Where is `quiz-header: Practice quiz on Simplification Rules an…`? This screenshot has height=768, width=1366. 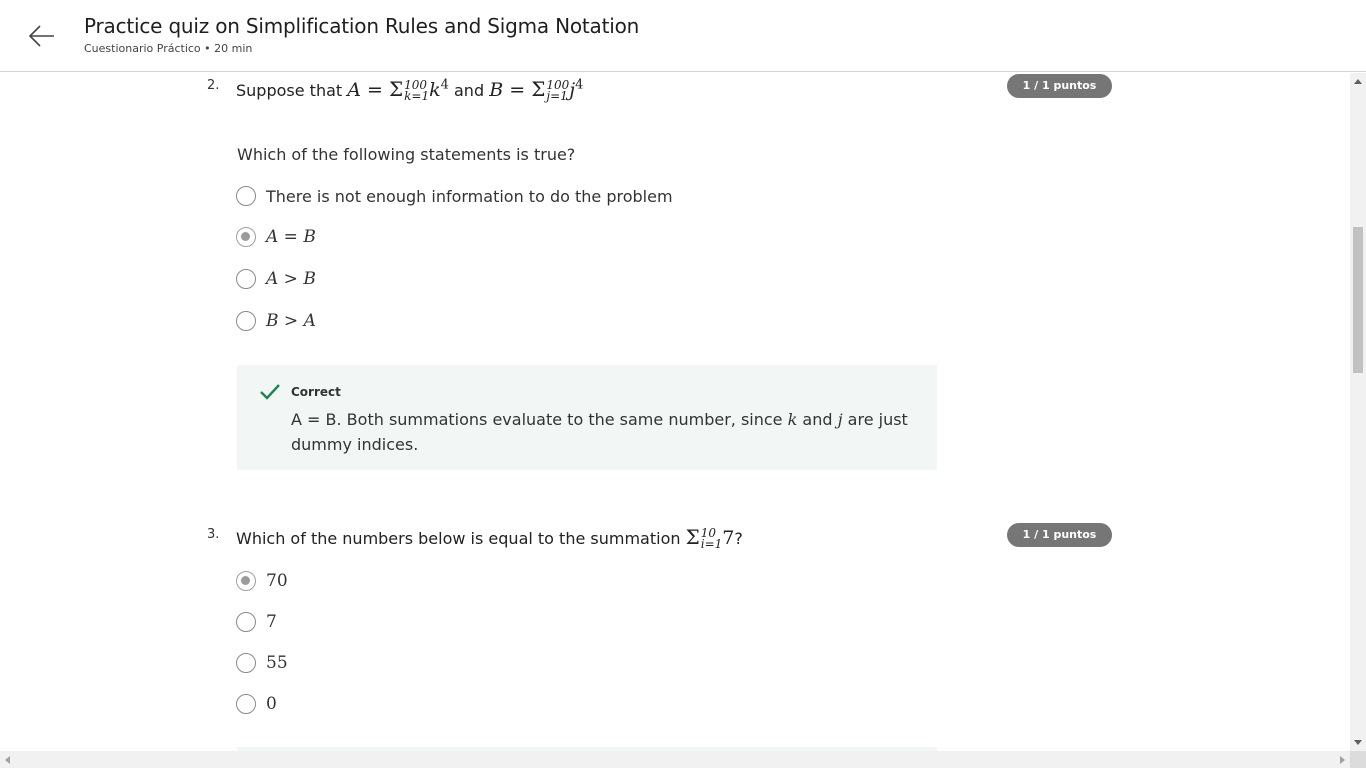 quiz-header: Practice quiz on Simplification Rules an… is located at coordinates (683, 36).